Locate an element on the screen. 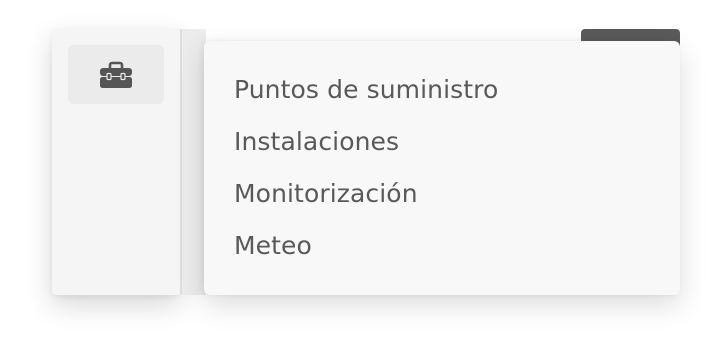 Image resolution: width=710 pixels, height=348 pixels. menu-item-puntos-de-suministro: Puntos de suministro is located at coordinates (366, 97).